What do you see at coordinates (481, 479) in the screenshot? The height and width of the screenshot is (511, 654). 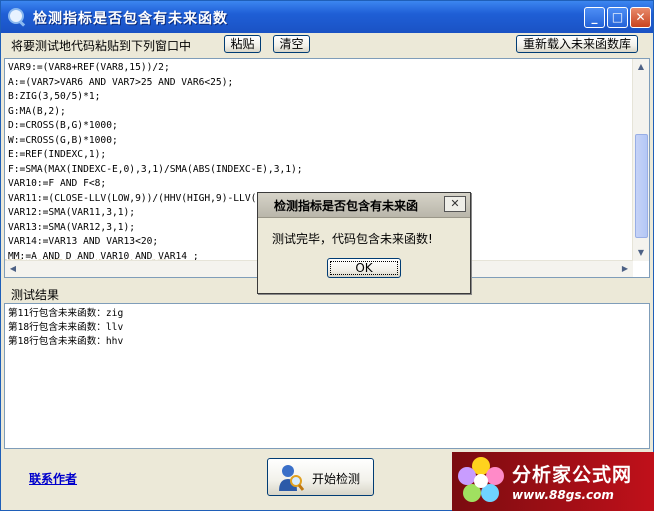 I see `flower-logo-icon` at bounding box center [481, 479].